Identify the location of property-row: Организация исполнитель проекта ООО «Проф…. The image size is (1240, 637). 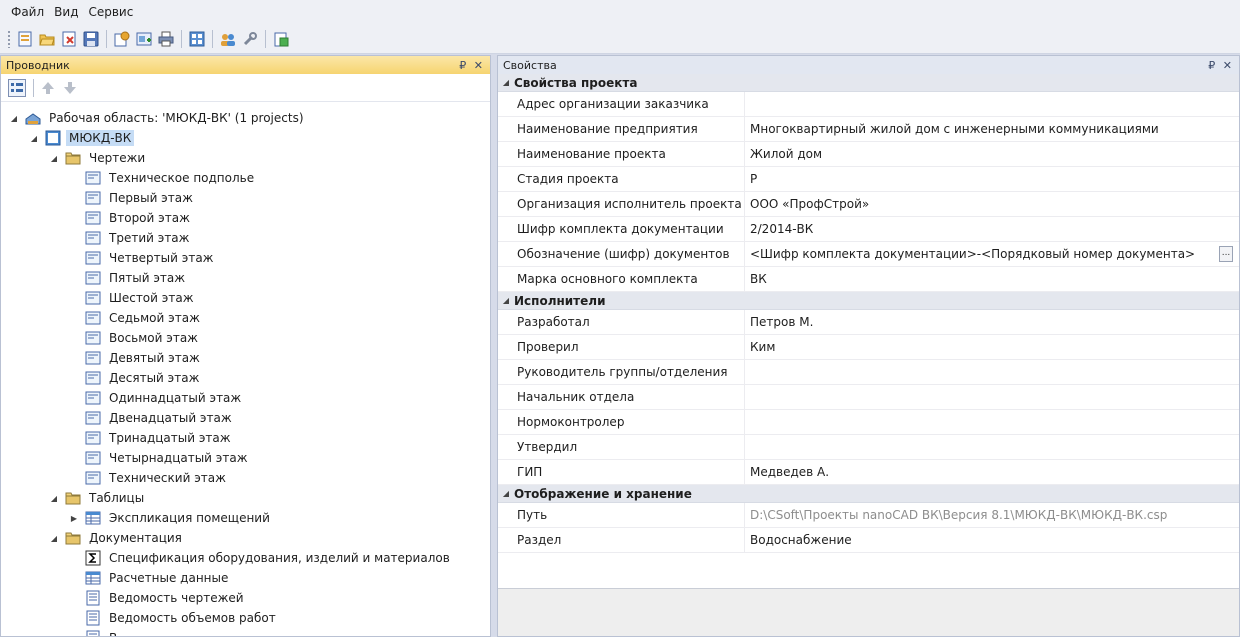
(868, 204).